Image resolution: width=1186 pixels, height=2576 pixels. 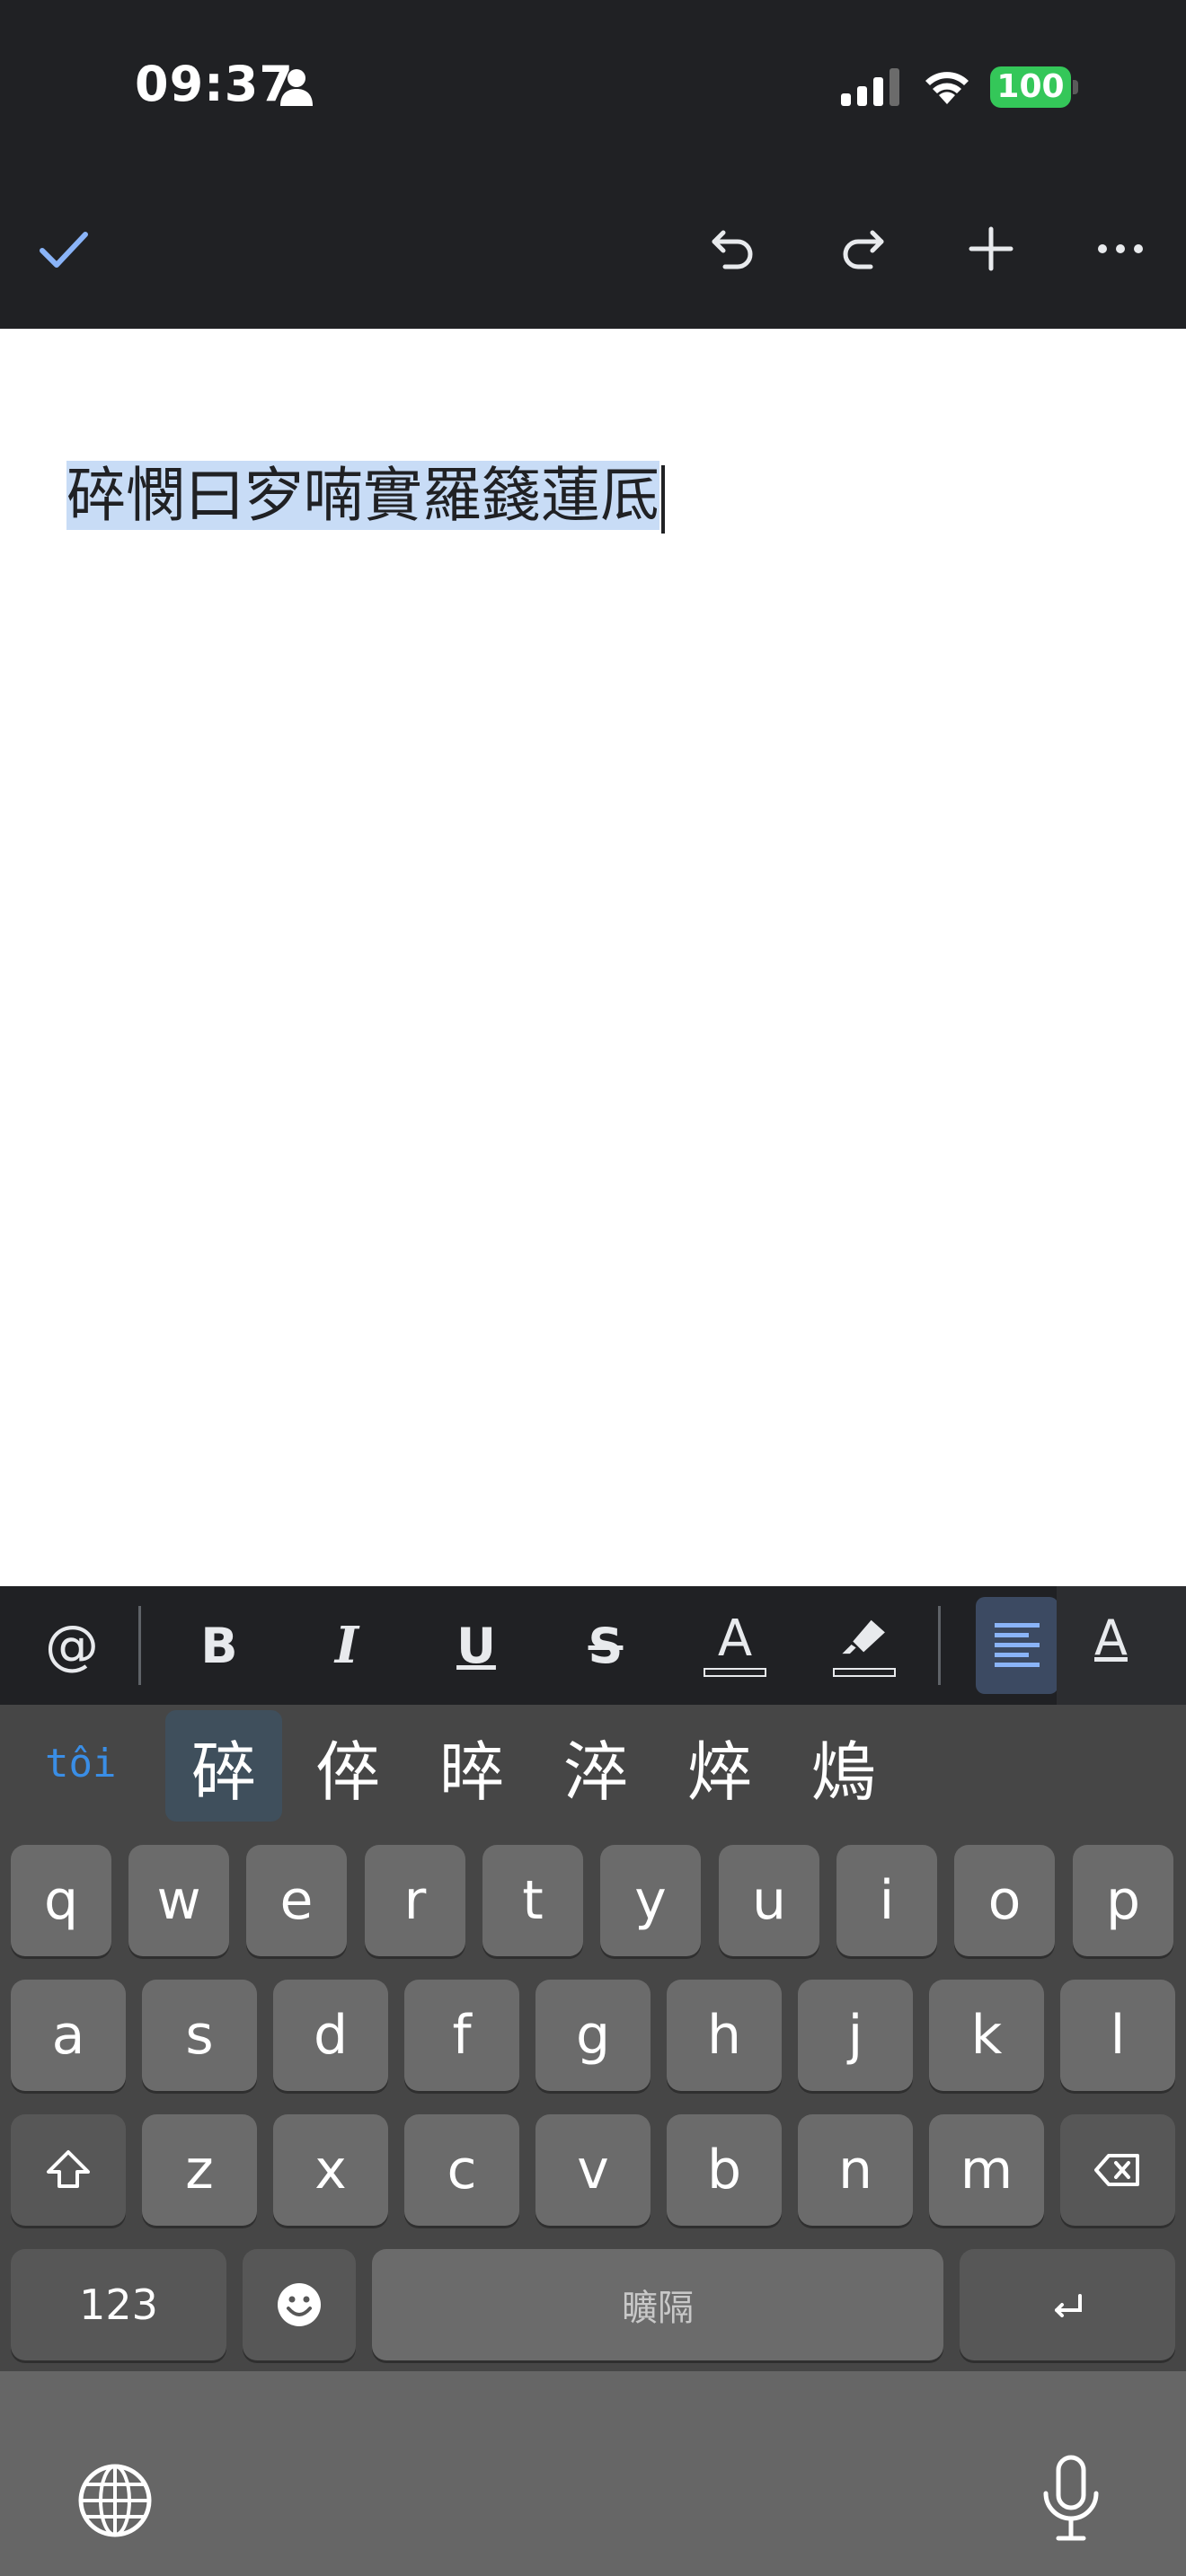 What do you see at coordinates (1071, 2499) in the screenshot?
I see `microphone-icon` at bounding box center [1071, 2499].